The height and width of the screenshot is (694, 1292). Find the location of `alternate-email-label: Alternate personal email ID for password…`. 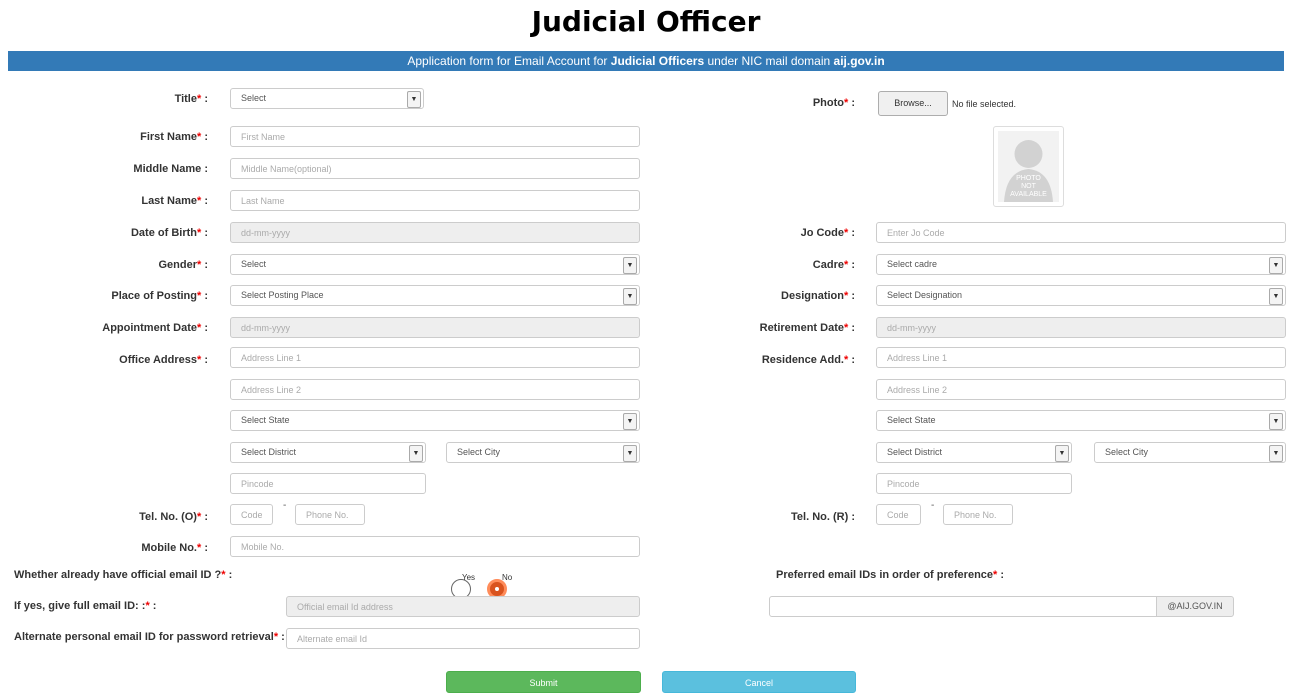

alternate-email-label: Alternate personal email ID for password… is located at coordinates (149, 637).